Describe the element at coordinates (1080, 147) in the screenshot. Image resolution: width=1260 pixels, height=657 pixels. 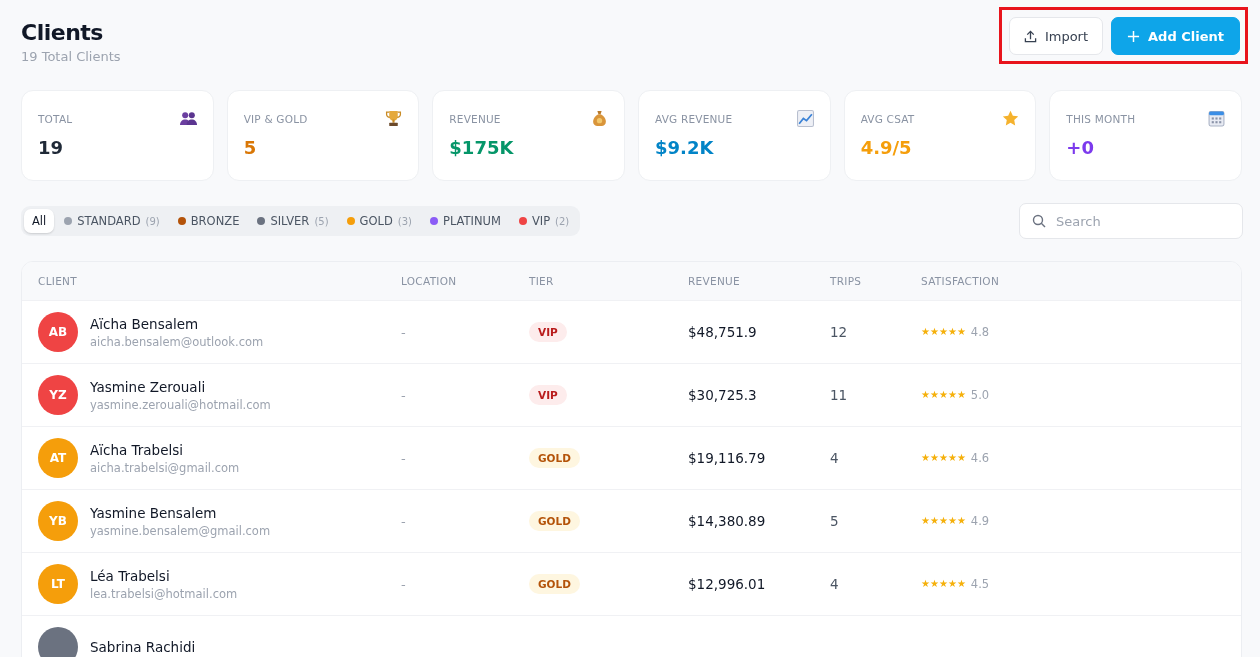
I see `stat-value: +0` at that location.